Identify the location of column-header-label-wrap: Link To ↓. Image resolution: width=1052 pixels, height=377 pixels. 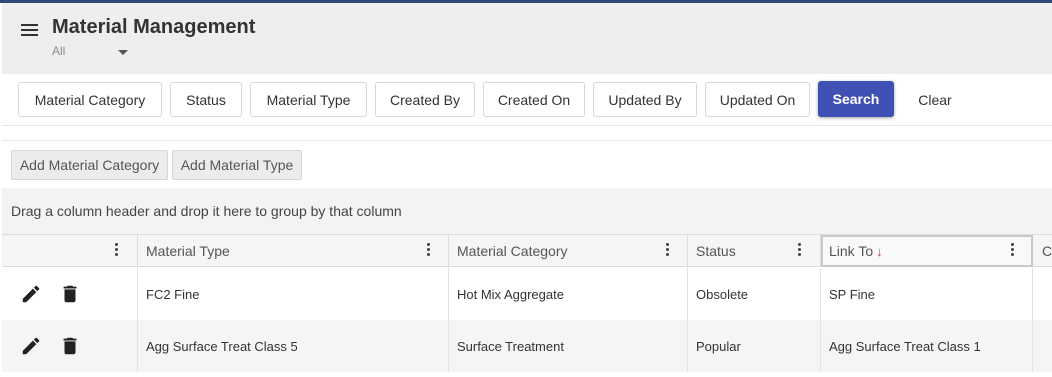
(856, 251).